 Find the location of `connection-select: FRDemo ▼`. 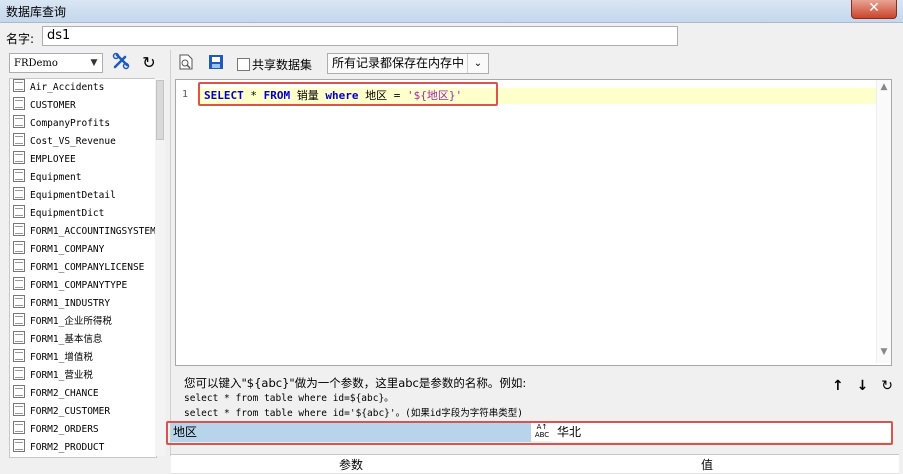

connection-select: FRDemo ▼ is located at coordinates (56, 63).